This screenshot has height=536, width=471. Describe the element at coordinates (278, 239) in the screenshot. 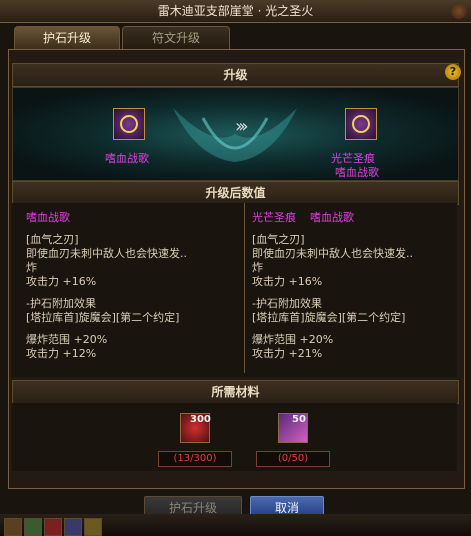

I see `right-skill: [血气之刃]` at that location.